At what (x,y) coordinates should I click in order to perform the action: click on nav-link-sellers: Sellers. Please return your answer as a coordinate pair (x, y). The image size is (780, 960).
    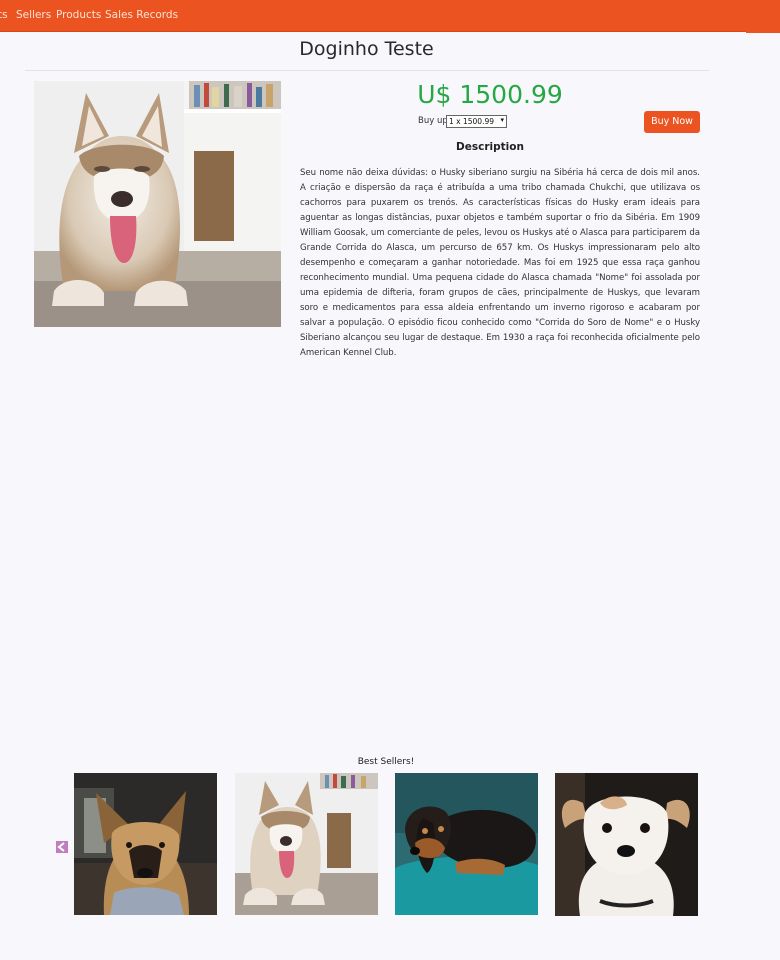
    Looking at the image, I should click on (33, 15).